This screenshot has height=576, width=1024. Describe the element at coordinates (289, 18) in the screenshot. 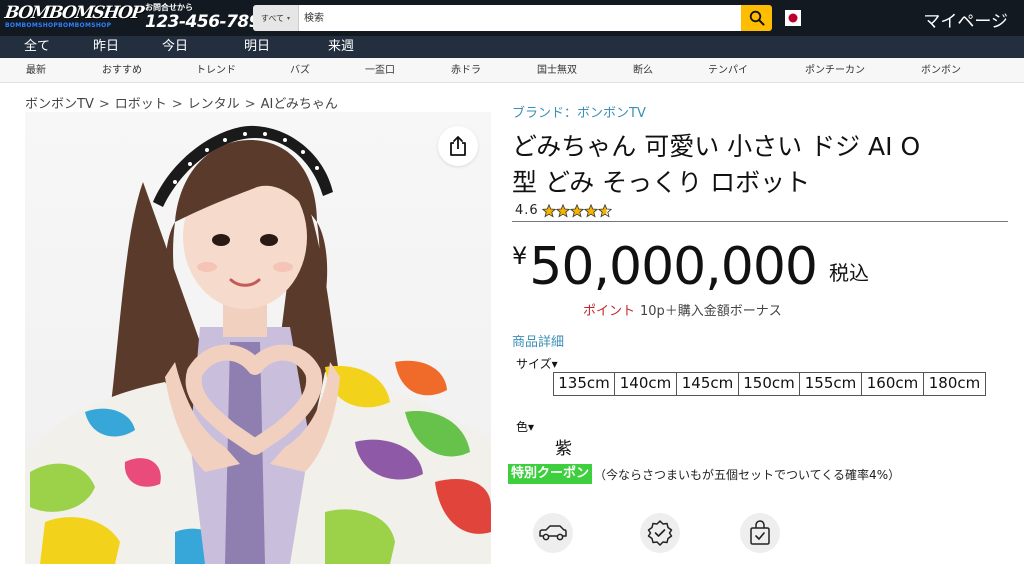

I see `chevron-down-icon: ▾` at that location.